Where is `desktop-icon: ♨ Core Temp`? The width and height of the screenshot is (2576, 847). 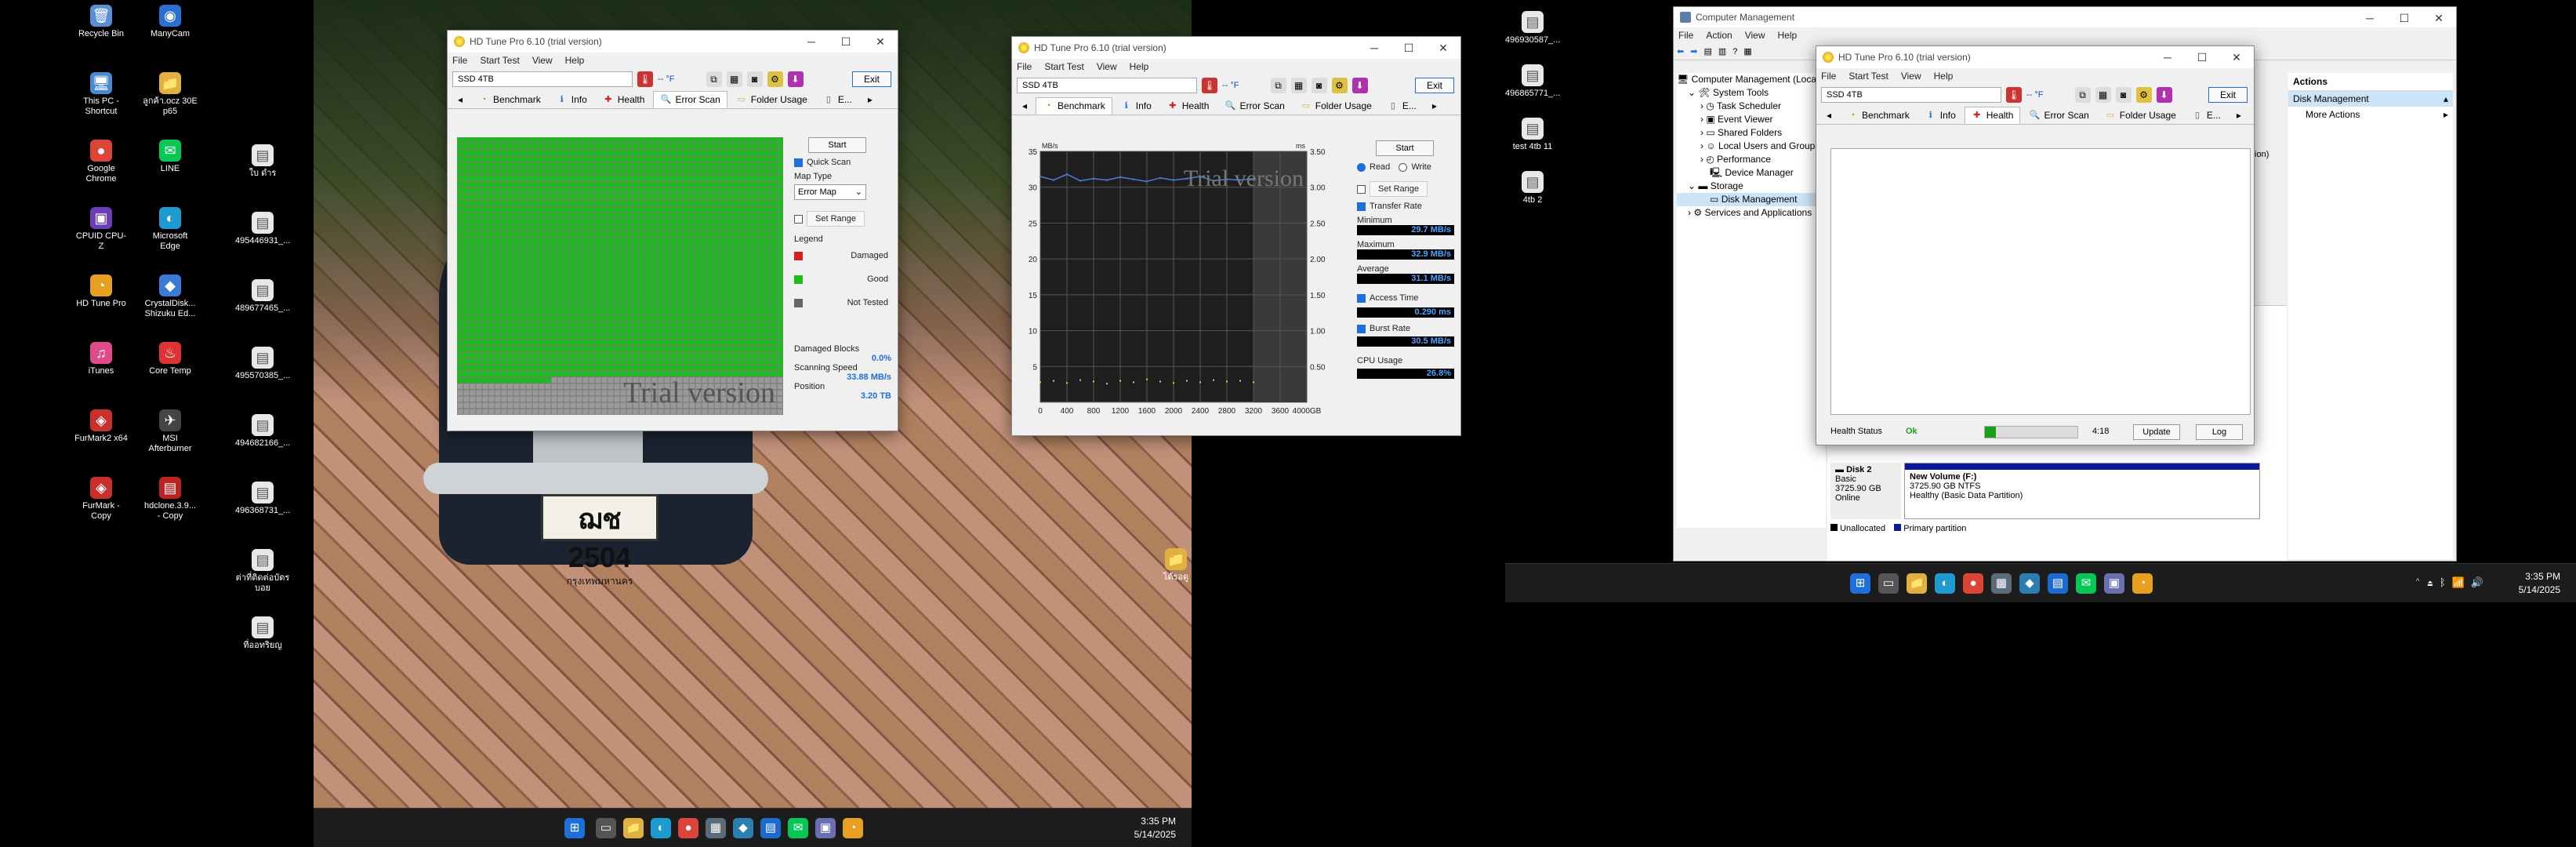 desktop-icon: ♨ Core Temp is located at coordinates (170, 357).